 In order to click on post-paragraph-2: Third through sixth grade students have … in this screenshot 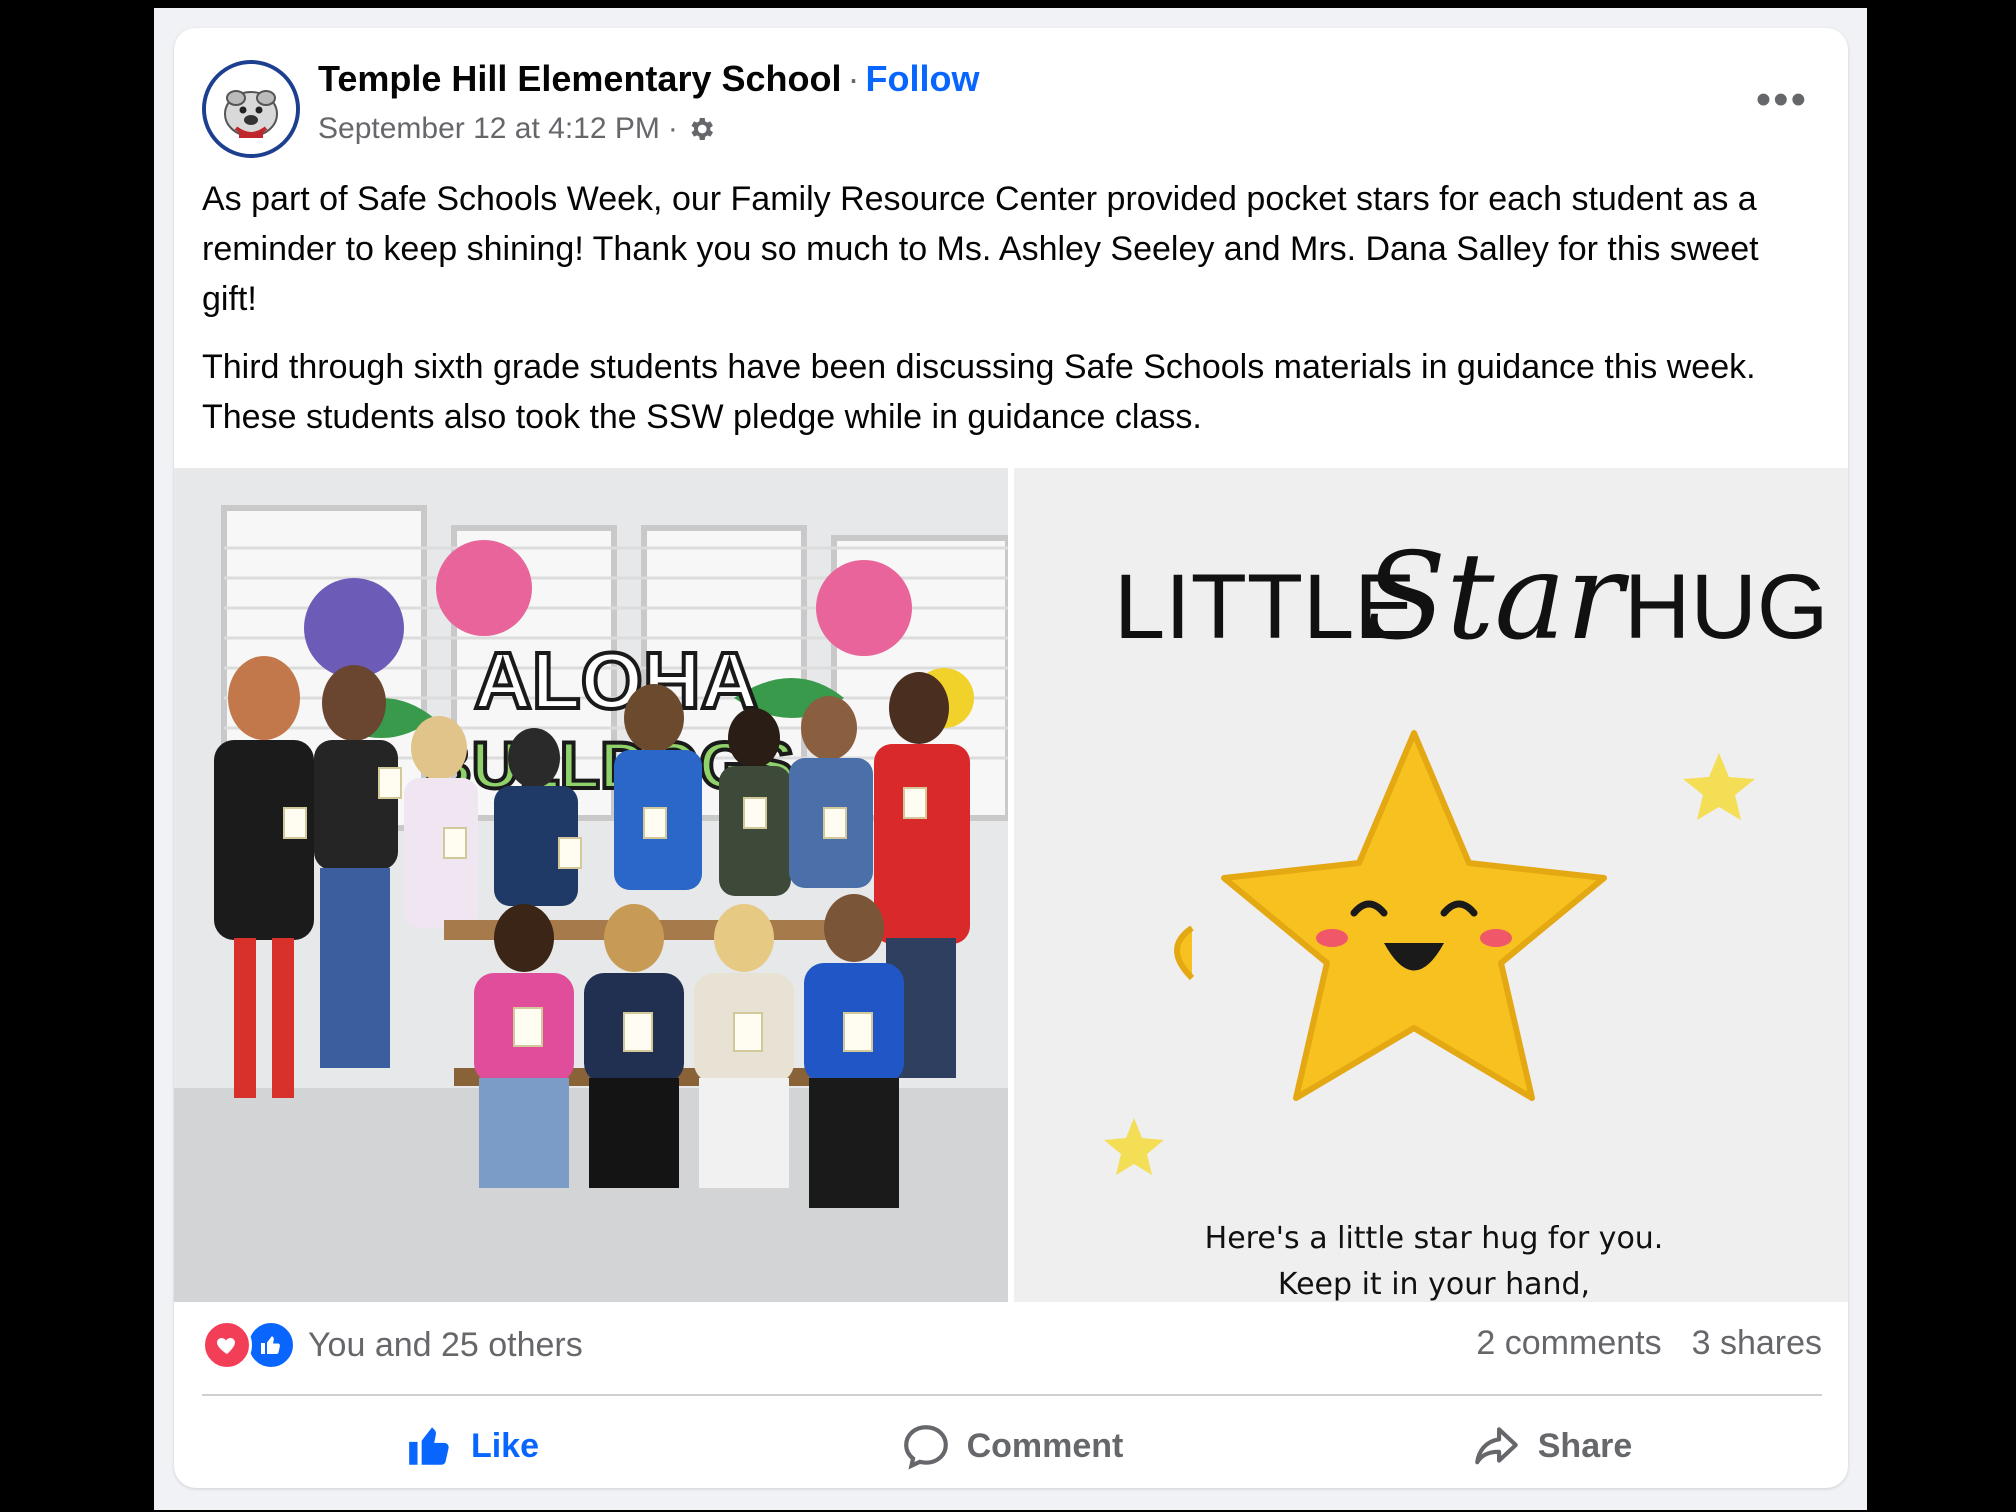, I will do `click(979, 392)`.